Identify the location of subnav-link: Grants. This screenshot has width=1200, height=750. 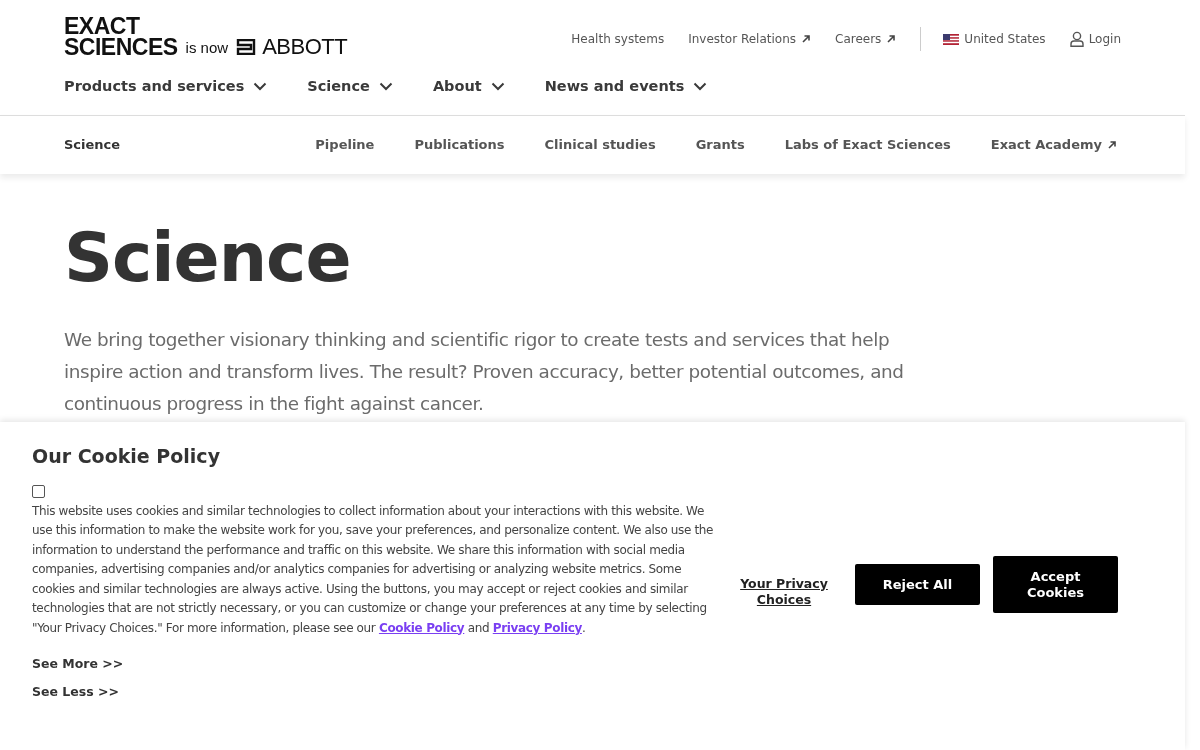
(720, 145).